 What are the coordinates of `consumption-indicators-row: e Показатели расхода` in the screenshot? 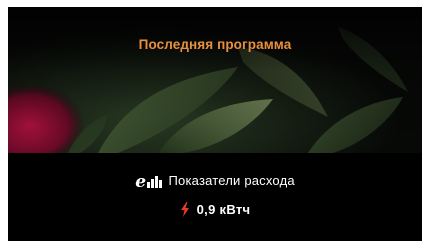 It's located at (215, 181).